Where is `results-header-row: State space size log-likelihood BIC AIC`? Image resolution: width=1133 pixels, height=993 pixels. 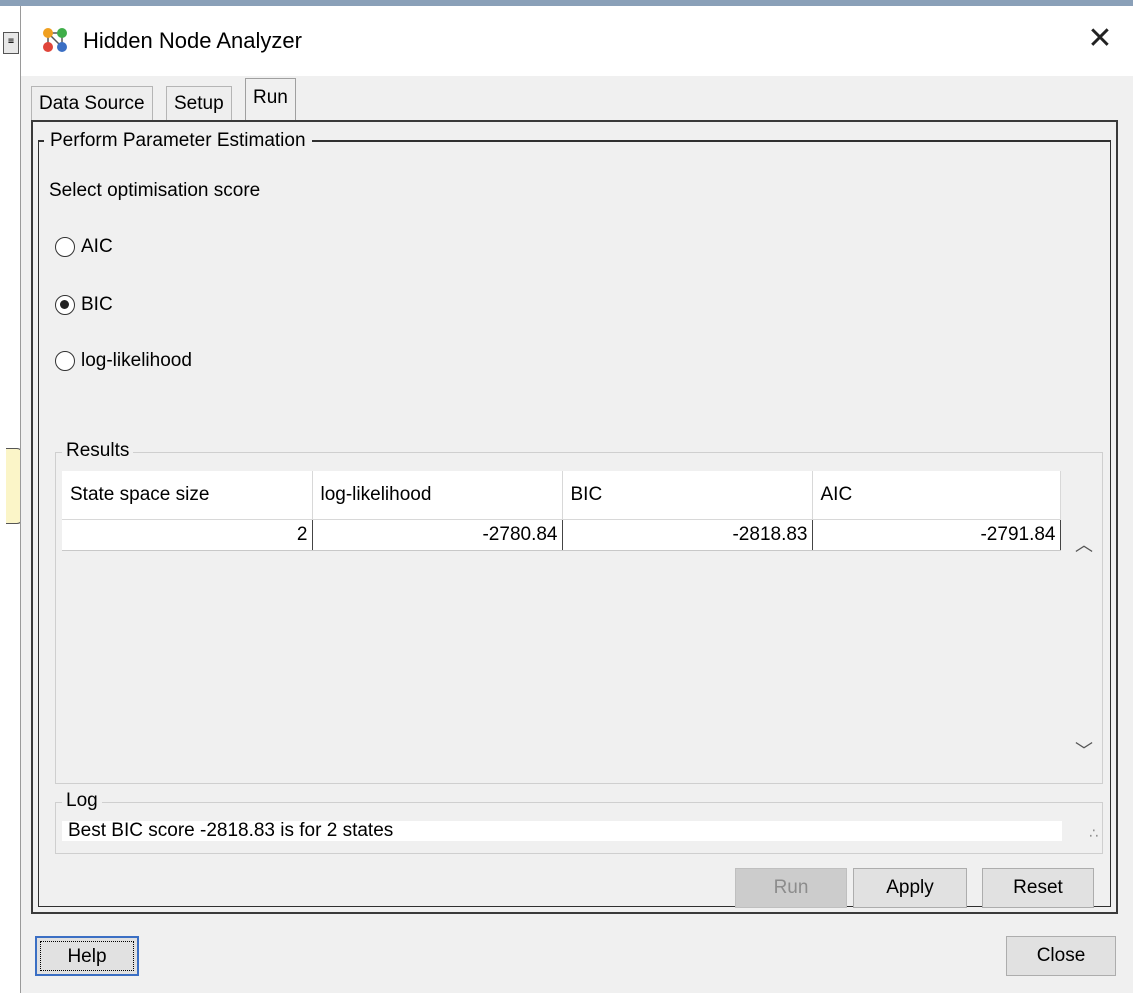
results-header-row: State space size log-likelihood BIC AIC is located at coordinates (561, 495).